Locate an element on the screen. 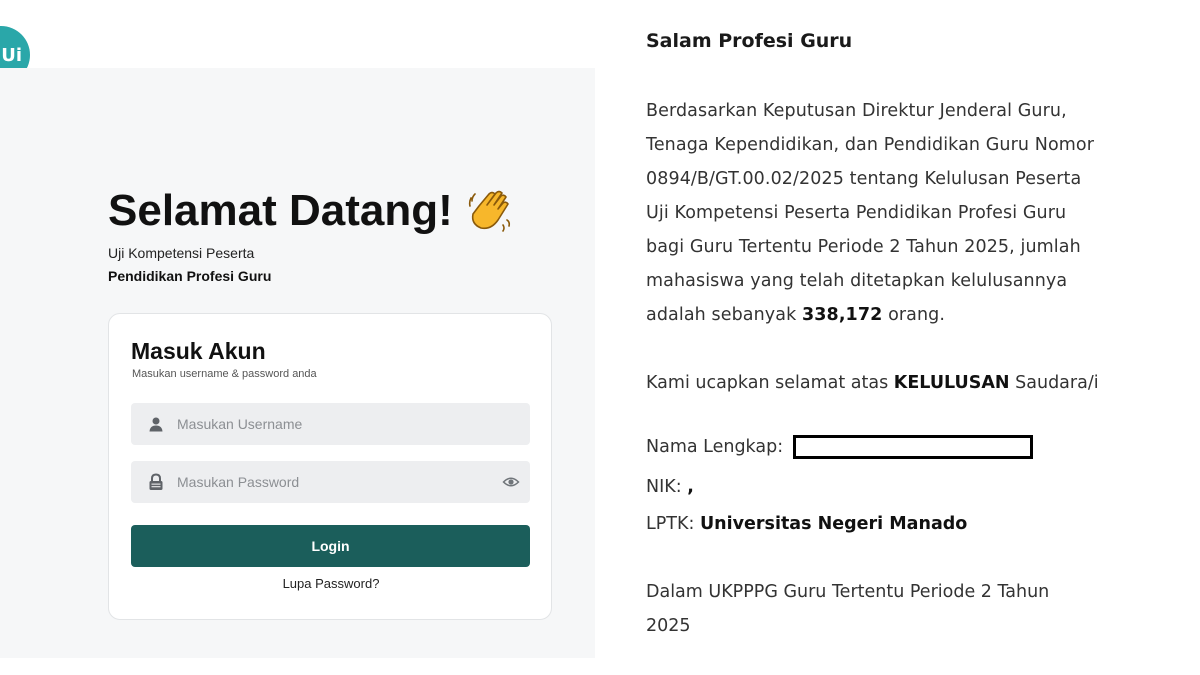  nik-label: NIK: is located at coordinates (664, 487).